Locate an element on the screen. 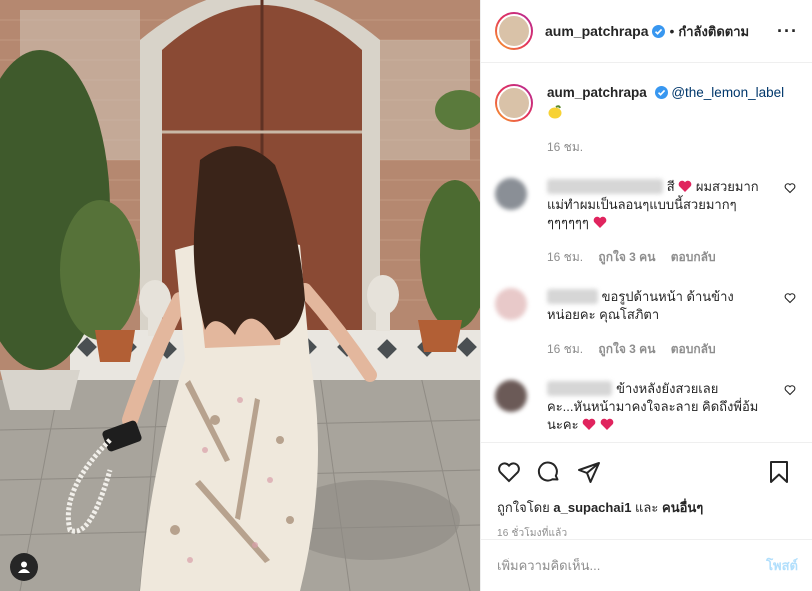 The image size is (812, 591). post-caption: aum_patchrapa @the_lemon_label 16 ชม. is located at coordinates (645, 120).